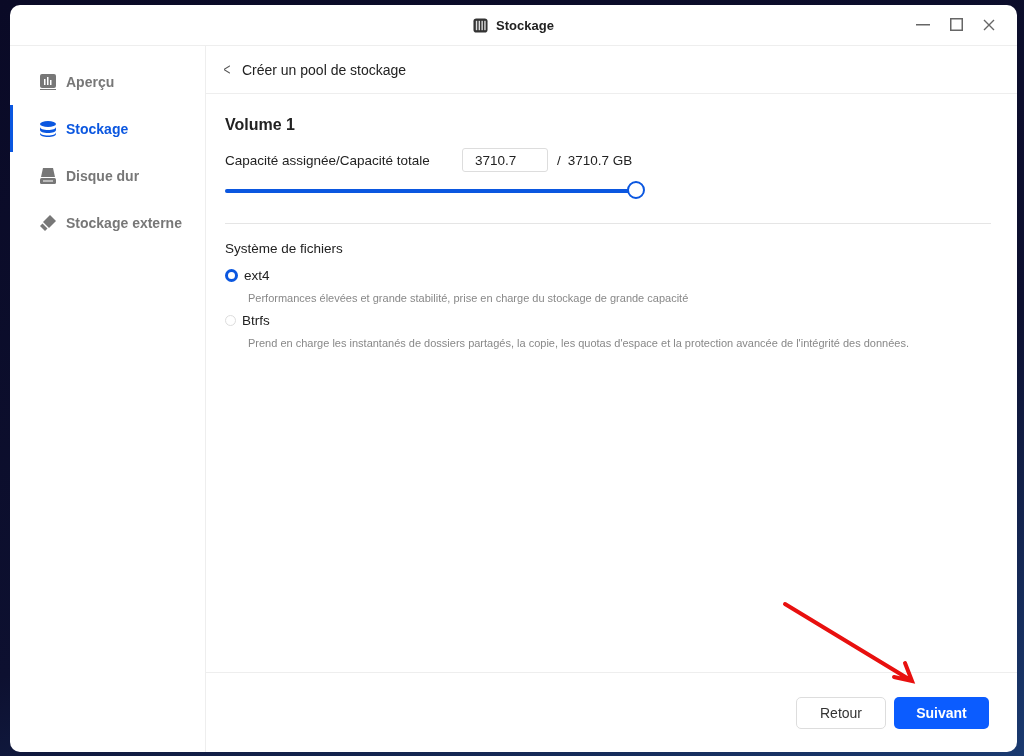 The height and width of the screenshot is (756, 1024). I want to click on next-button: Suivant, so click(941, 712).